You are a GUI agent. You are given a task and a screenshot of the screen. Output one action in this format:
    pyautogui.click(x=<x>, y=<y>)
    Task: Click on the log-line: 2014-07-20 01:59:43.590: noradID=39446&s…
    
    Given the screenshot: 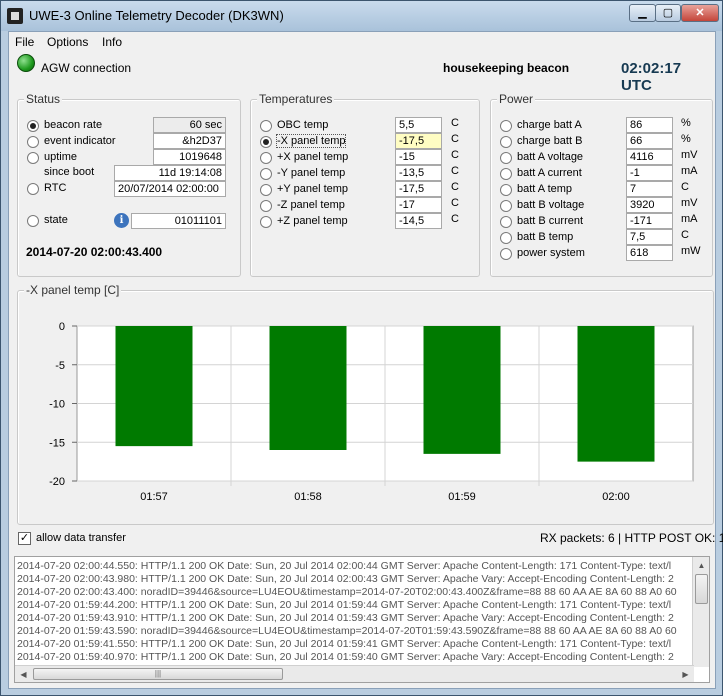 What is the action you would take?
    pyautogui.click(x=347, y=631)
    